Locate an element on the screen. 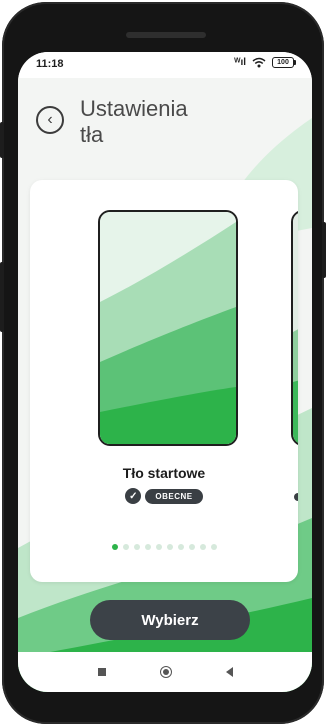 The image size is (326, 726). wallpaper-preview-selected is located at coordinates (168, 328).